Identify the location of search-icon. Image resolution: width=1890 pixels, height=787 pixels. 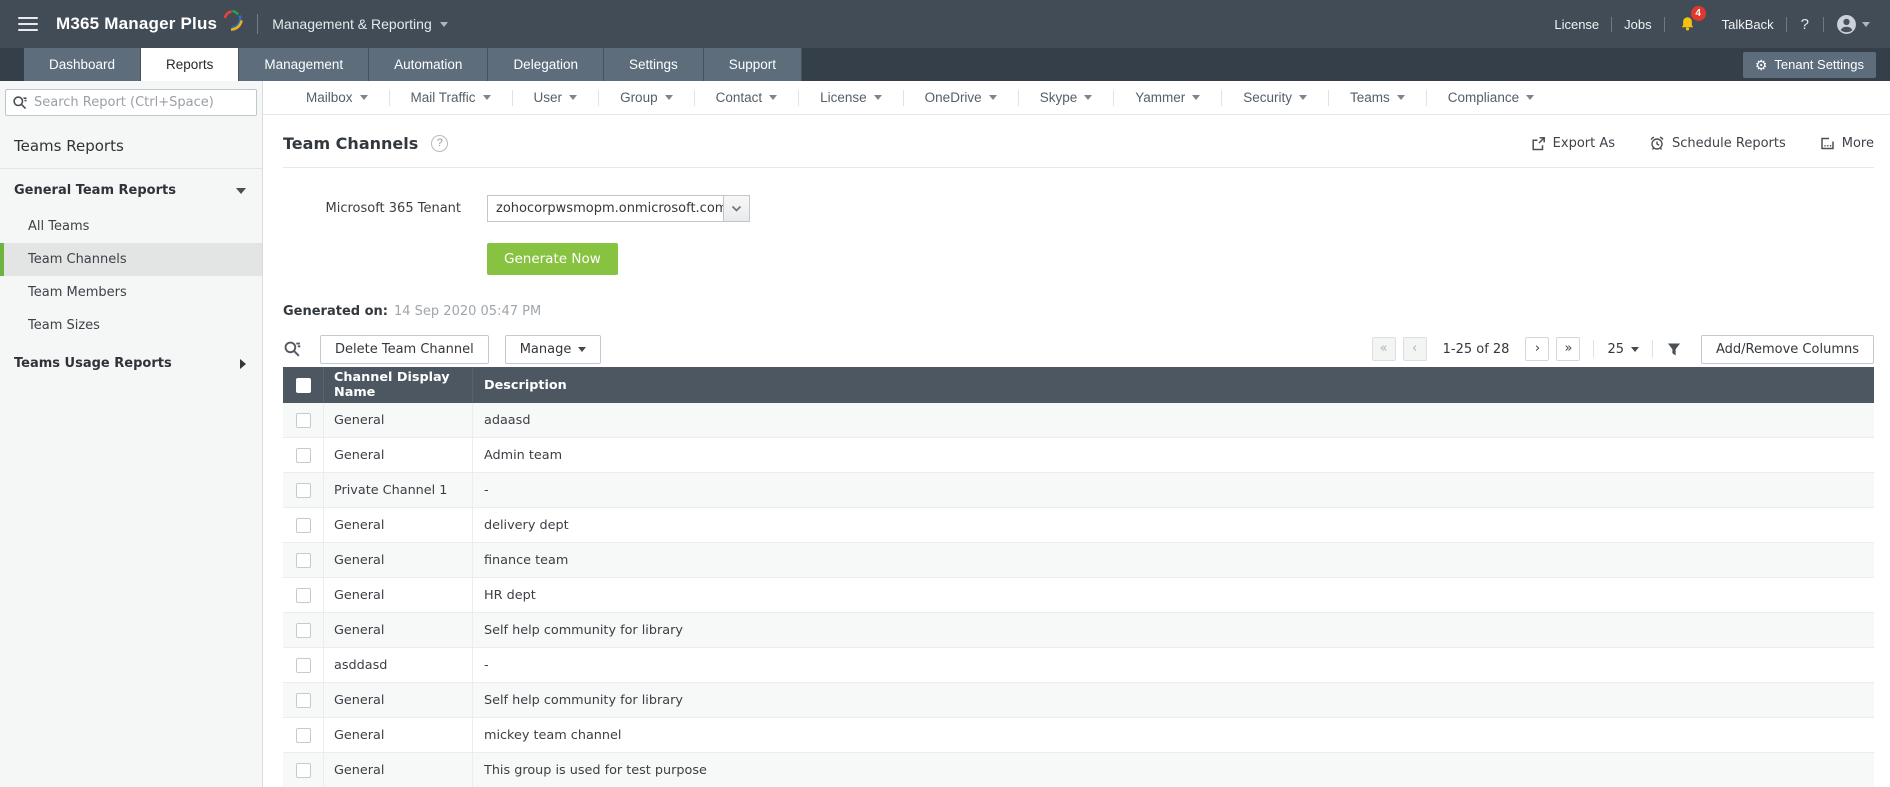
(20, 102).